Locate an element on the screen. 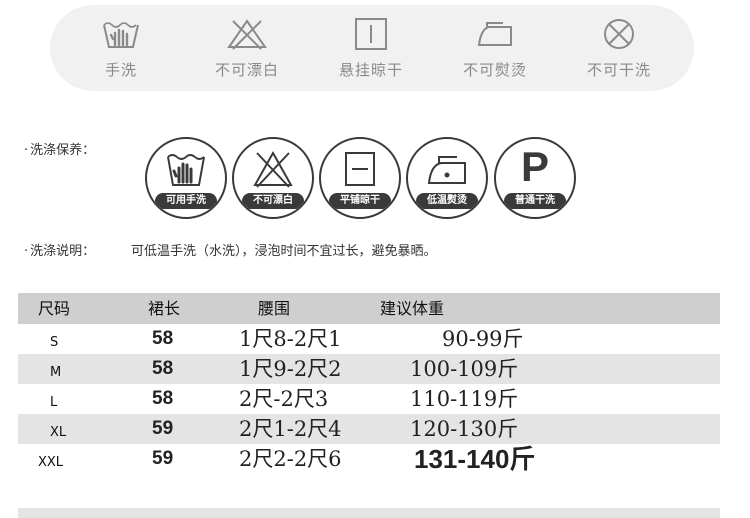 The width and height of the screenshot is (750, 518). instructions-text: 可低温手洗（水洗），浸泡时间不宜过长，避免暴晒。 is located at coordinates (284, 251).